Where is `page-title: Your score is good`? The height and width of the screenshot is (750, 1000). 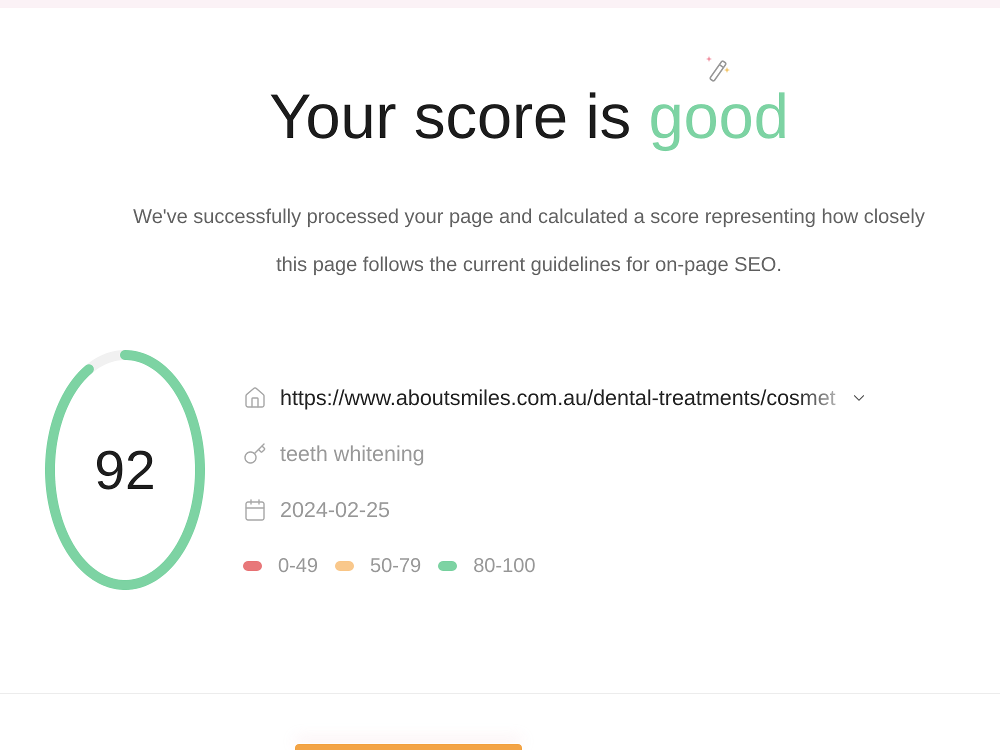 page-title: Your score is good is located at coordinates (529, 117).